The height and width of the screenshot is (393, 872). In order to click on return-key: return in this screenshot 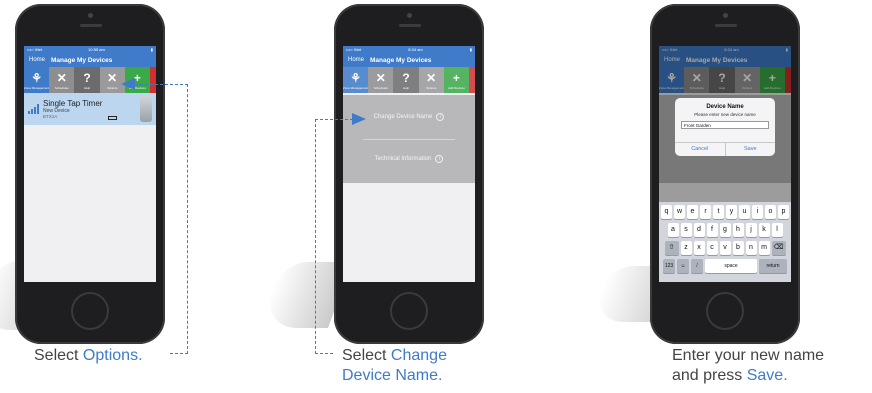, I will do `click(773, 266)`.